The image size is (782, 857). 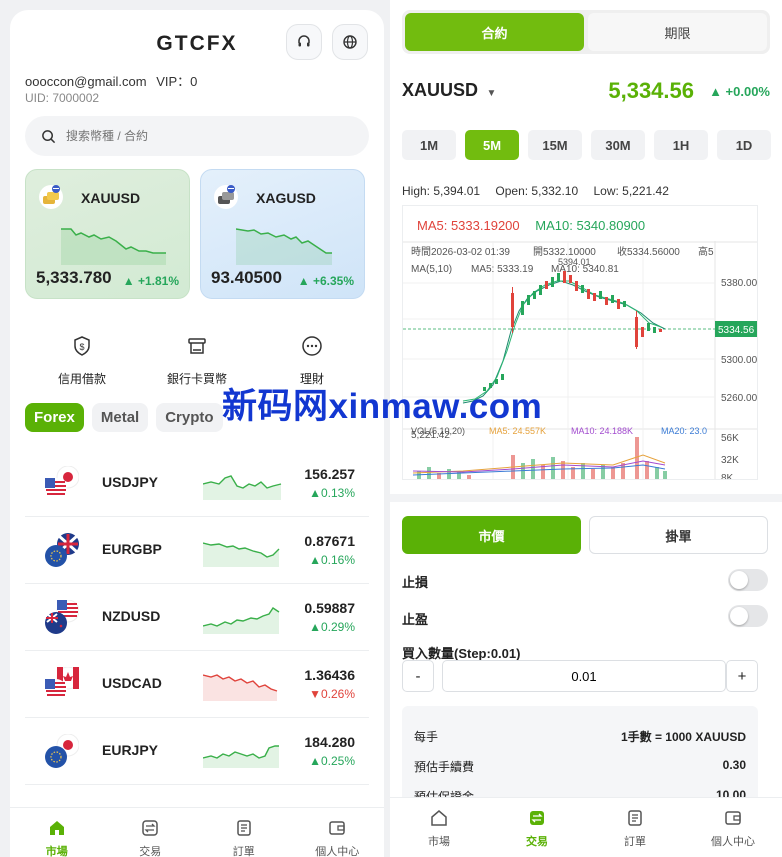 I want to click on chart-max-label: 5394.01, so click(x=574, y=262).